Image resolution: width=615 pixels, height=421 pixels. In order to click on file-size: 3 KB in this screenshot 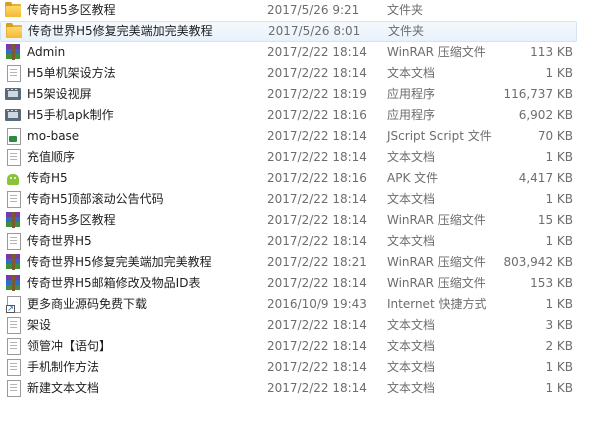, I will do `click(559, 325)`.